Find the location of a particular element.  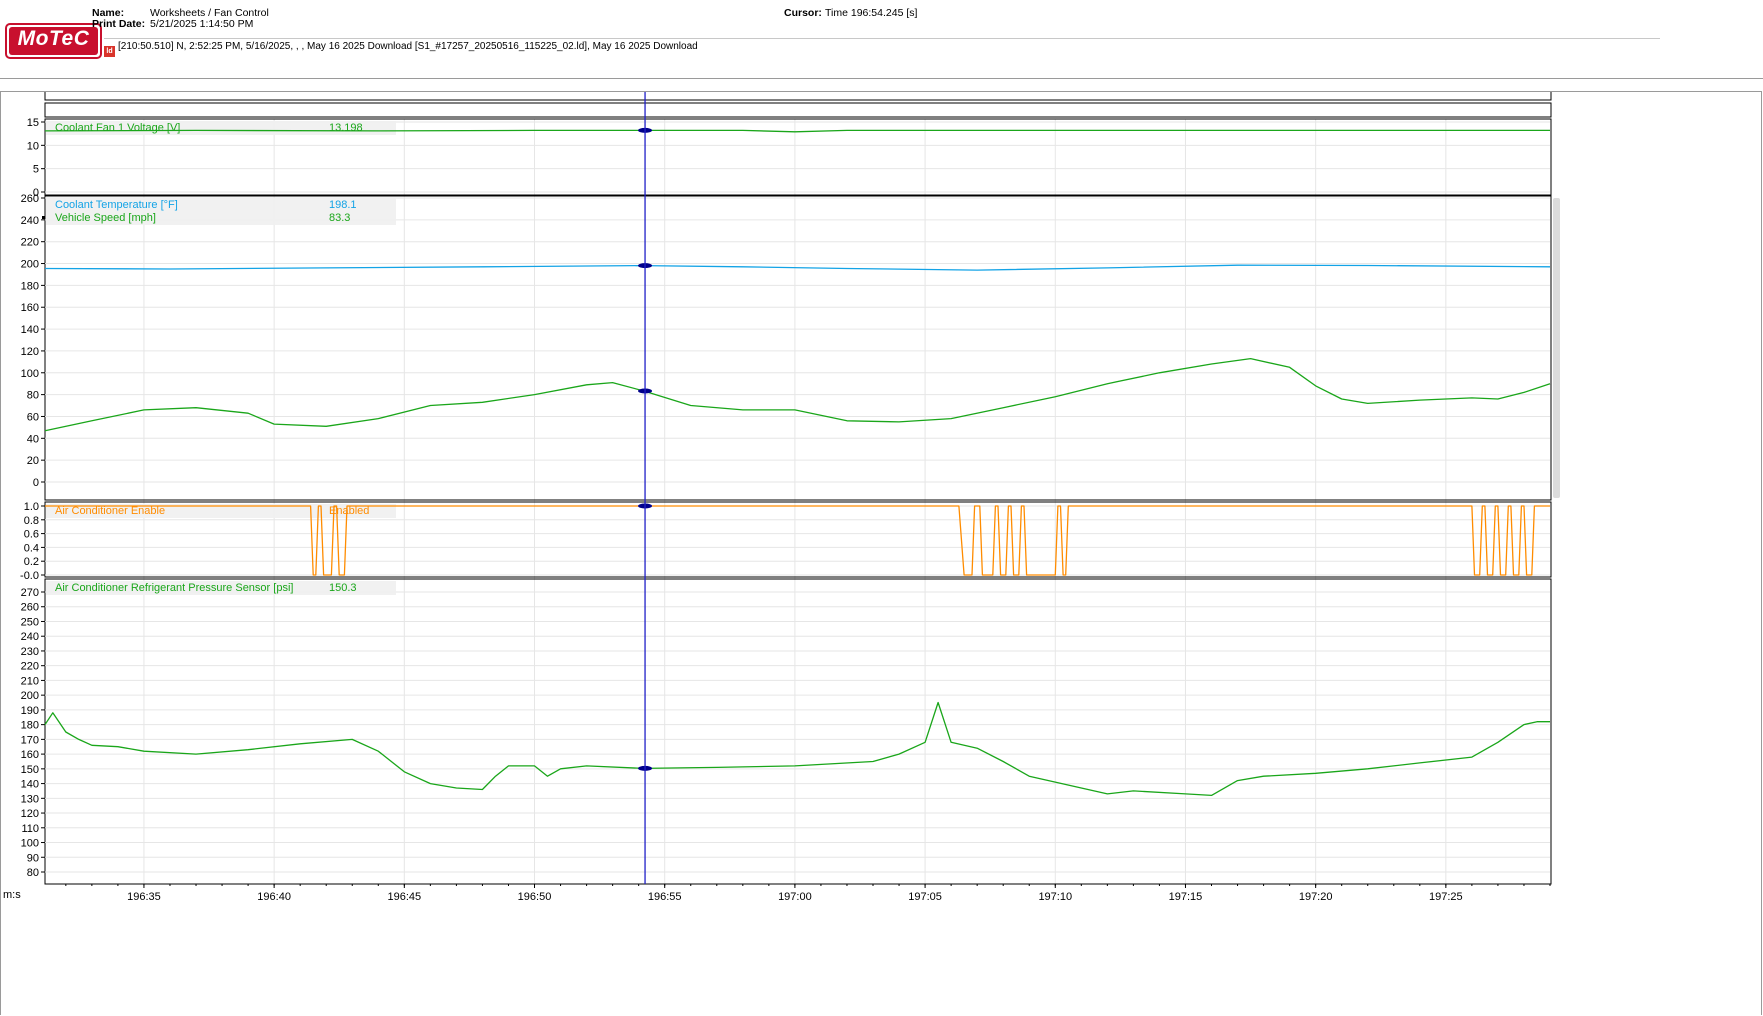

y-tick-label: 230 is located at coordinates (30, 652).